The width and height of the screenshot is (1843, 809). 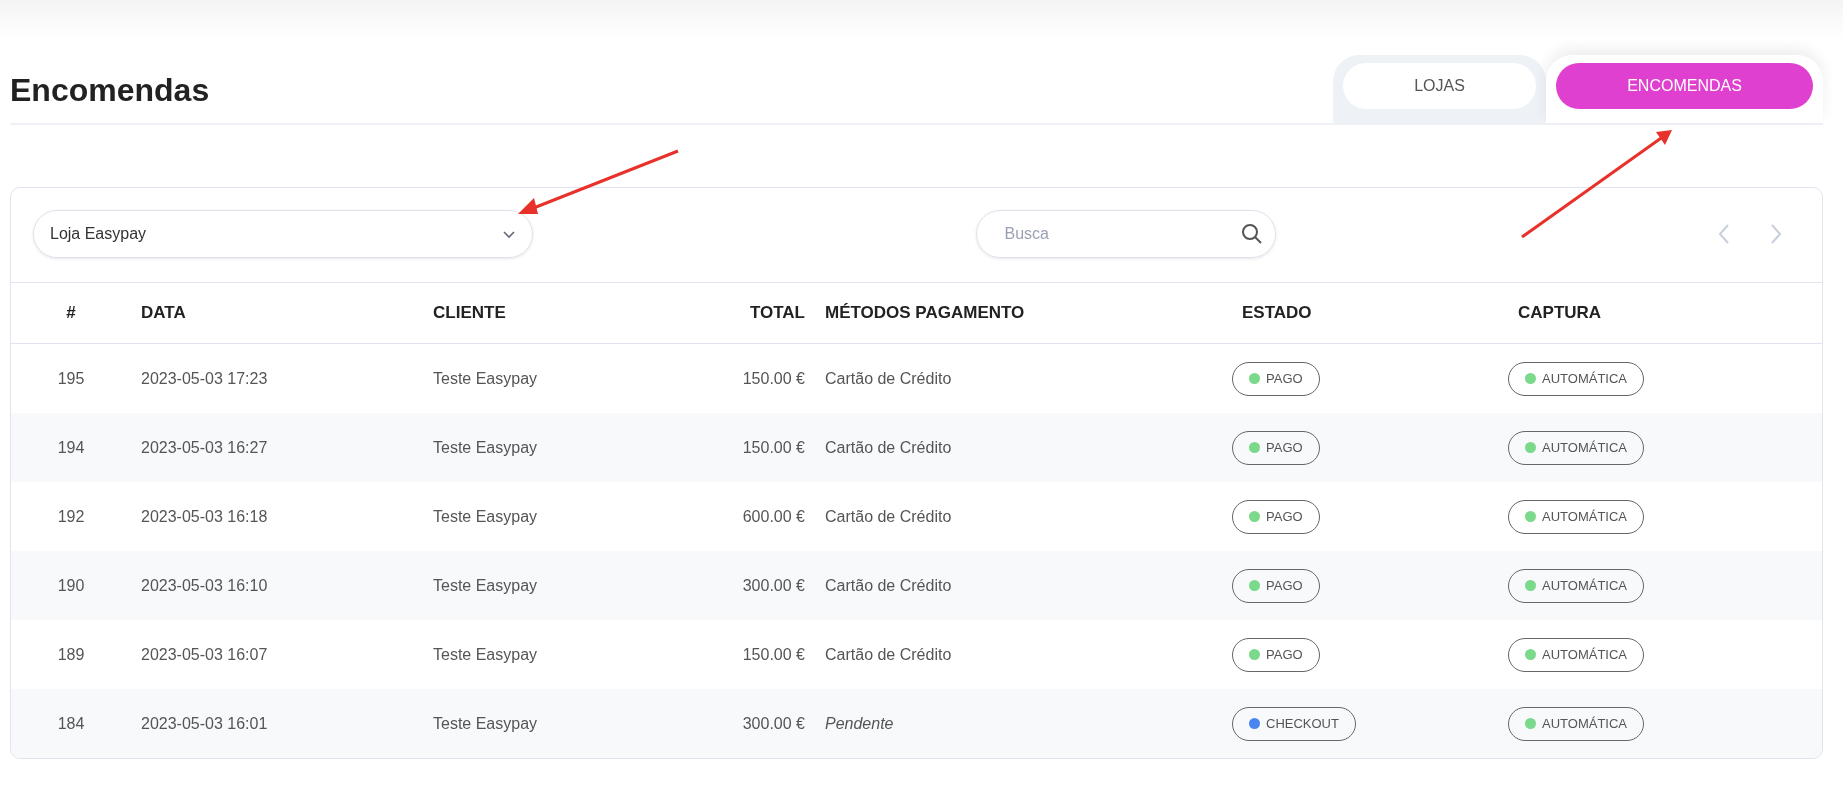 I want to click on date-cell-text: 2023-05-03 16:07, so click(x=204, y=654).